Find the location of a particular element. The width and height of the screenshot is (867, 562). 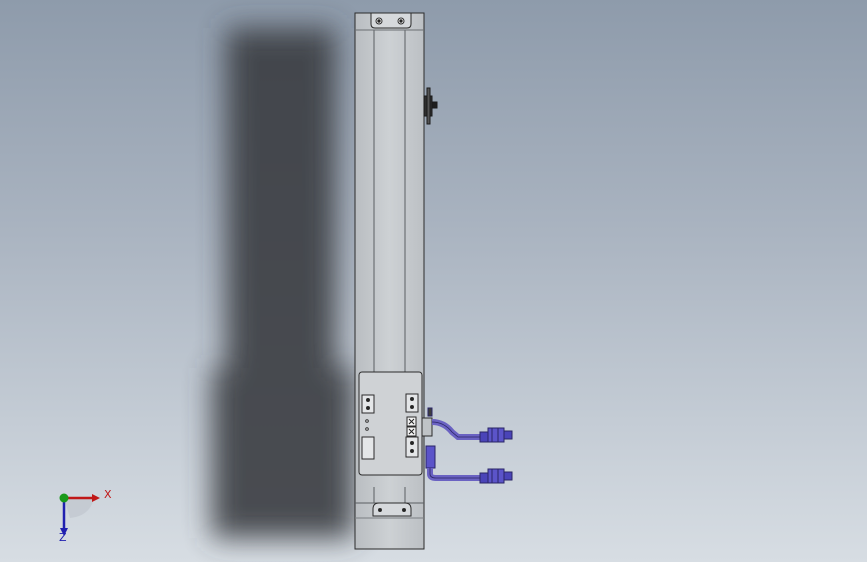

encoder-cable-lower is located at coordinates (469, 464).